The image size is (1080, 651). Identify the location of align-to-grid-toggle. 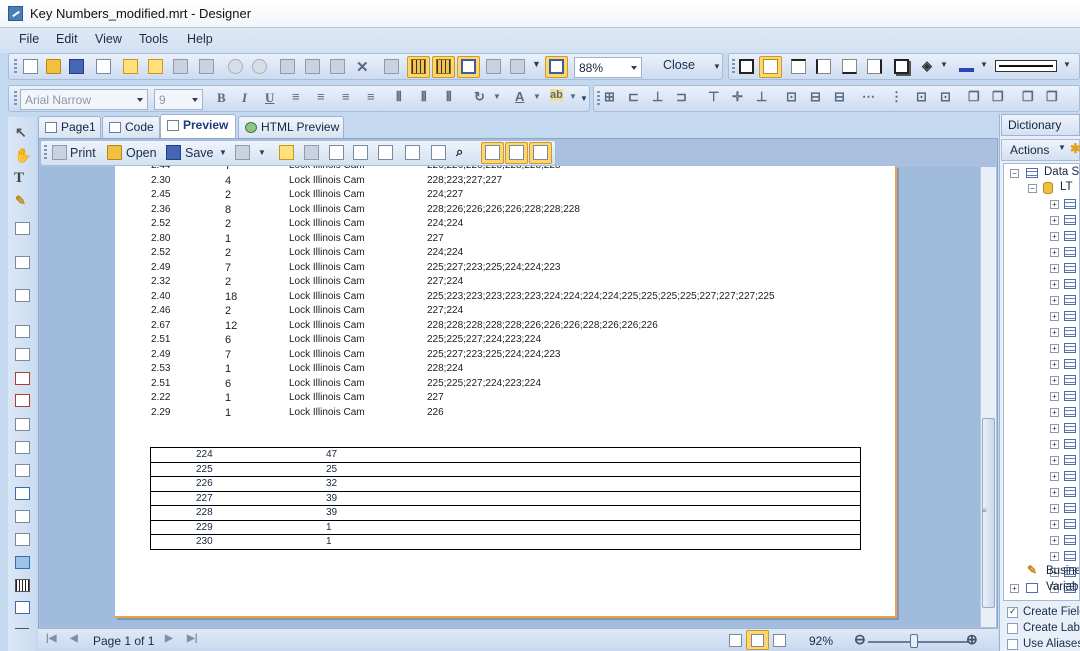
(443, 67).